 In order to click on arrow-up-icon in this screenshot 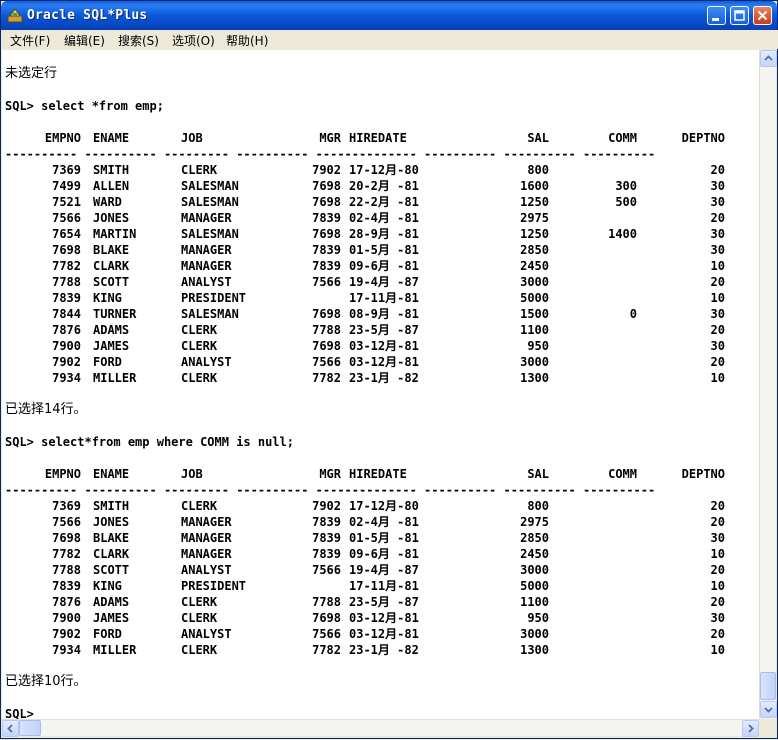, I will do `click(768, 58)`.